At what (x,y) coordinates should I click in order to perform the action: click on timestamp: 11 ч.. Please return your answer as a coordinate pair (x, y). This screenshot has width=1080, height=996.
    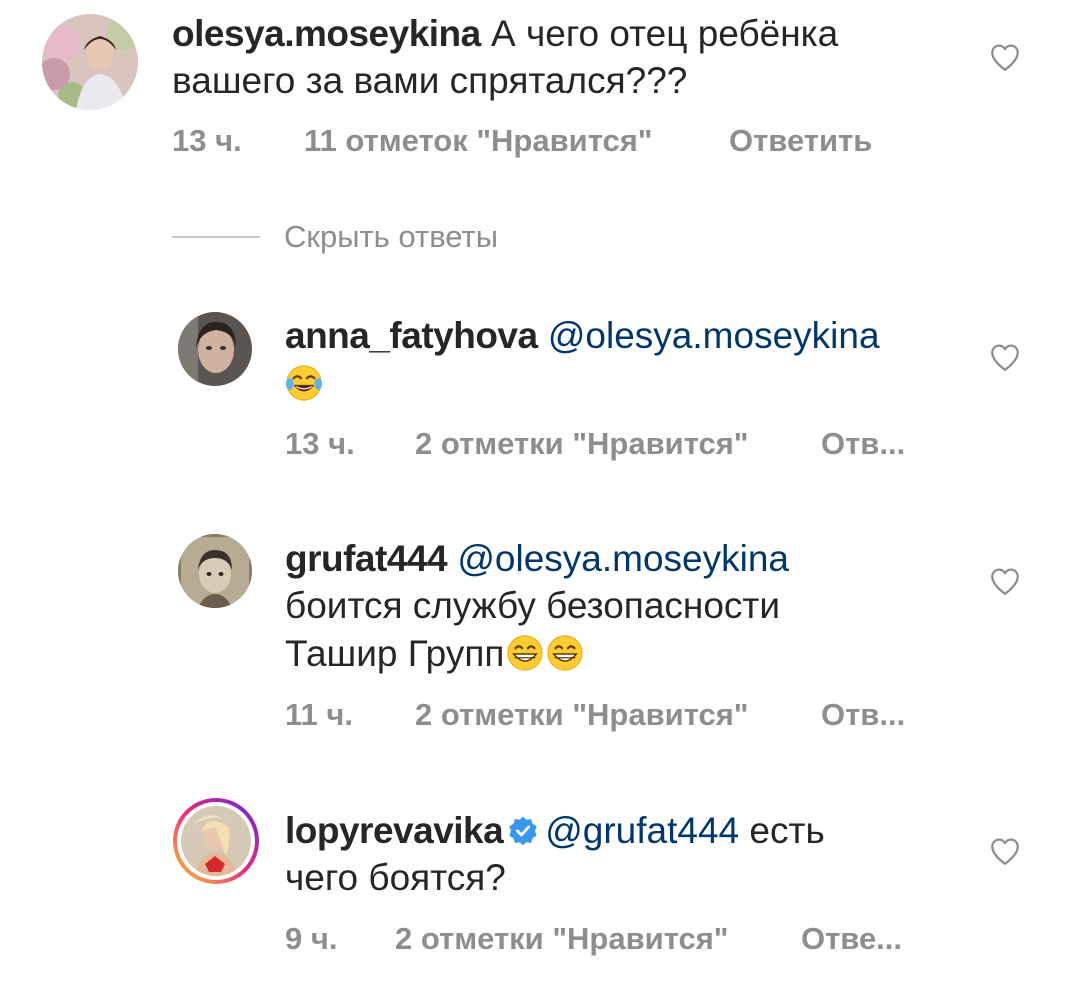
    Looking at the image, I should click on (319, 714).